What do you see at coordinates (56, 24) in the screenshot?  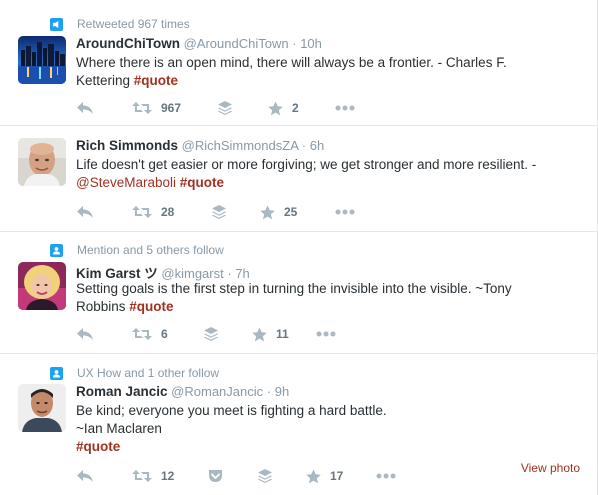 I see `retweet-context-icon` at bounding box center [56, 24].